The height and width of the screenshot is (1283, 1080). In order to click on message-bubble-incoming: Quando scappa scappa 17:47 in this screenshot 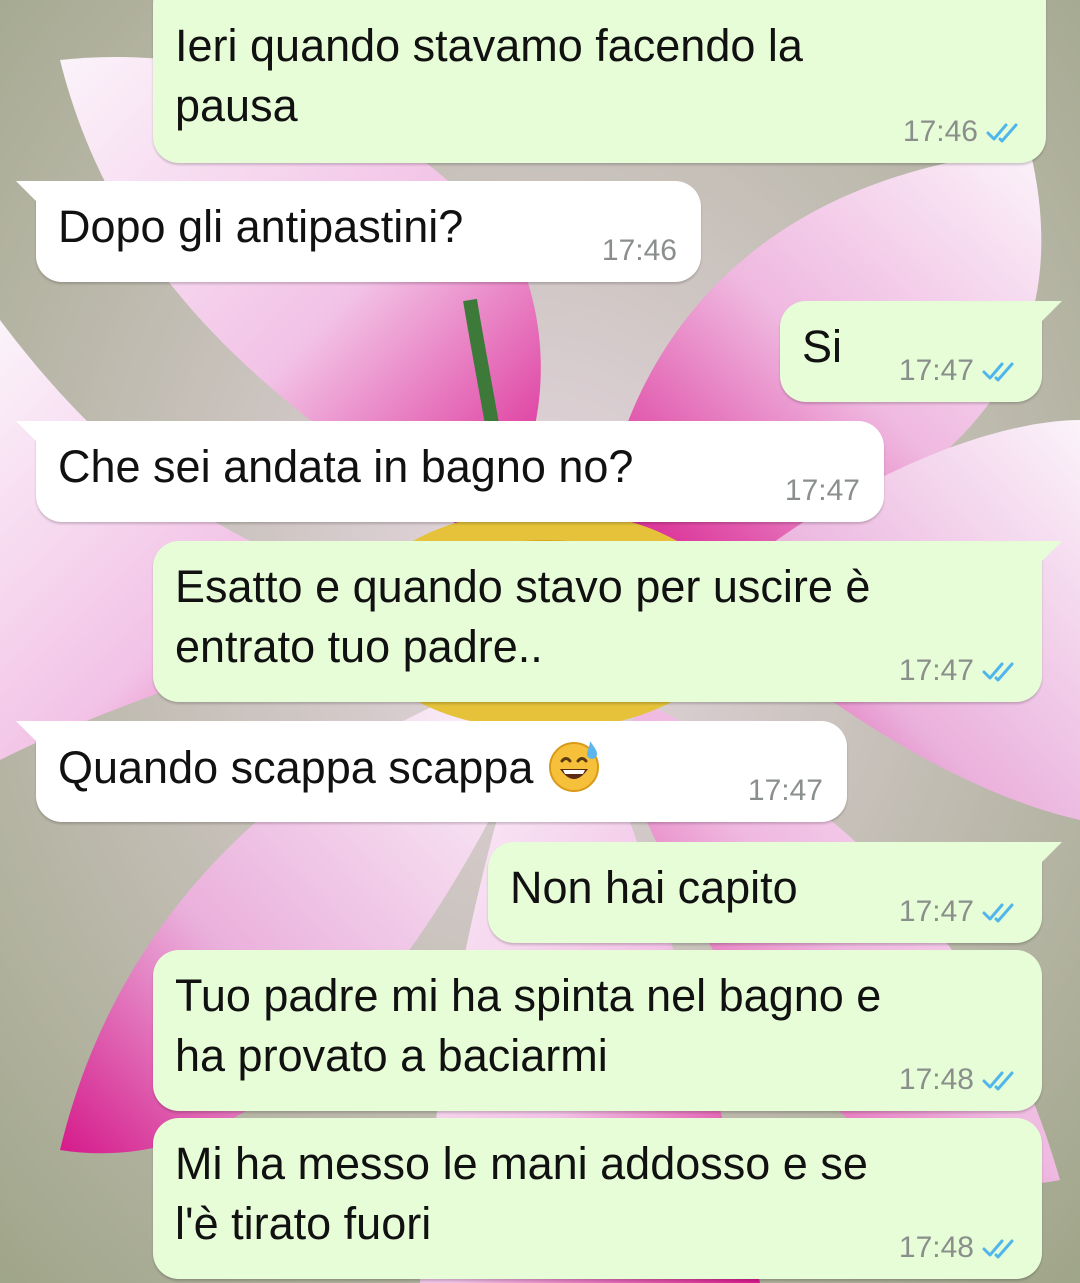, I will do `click(431, 771)`.